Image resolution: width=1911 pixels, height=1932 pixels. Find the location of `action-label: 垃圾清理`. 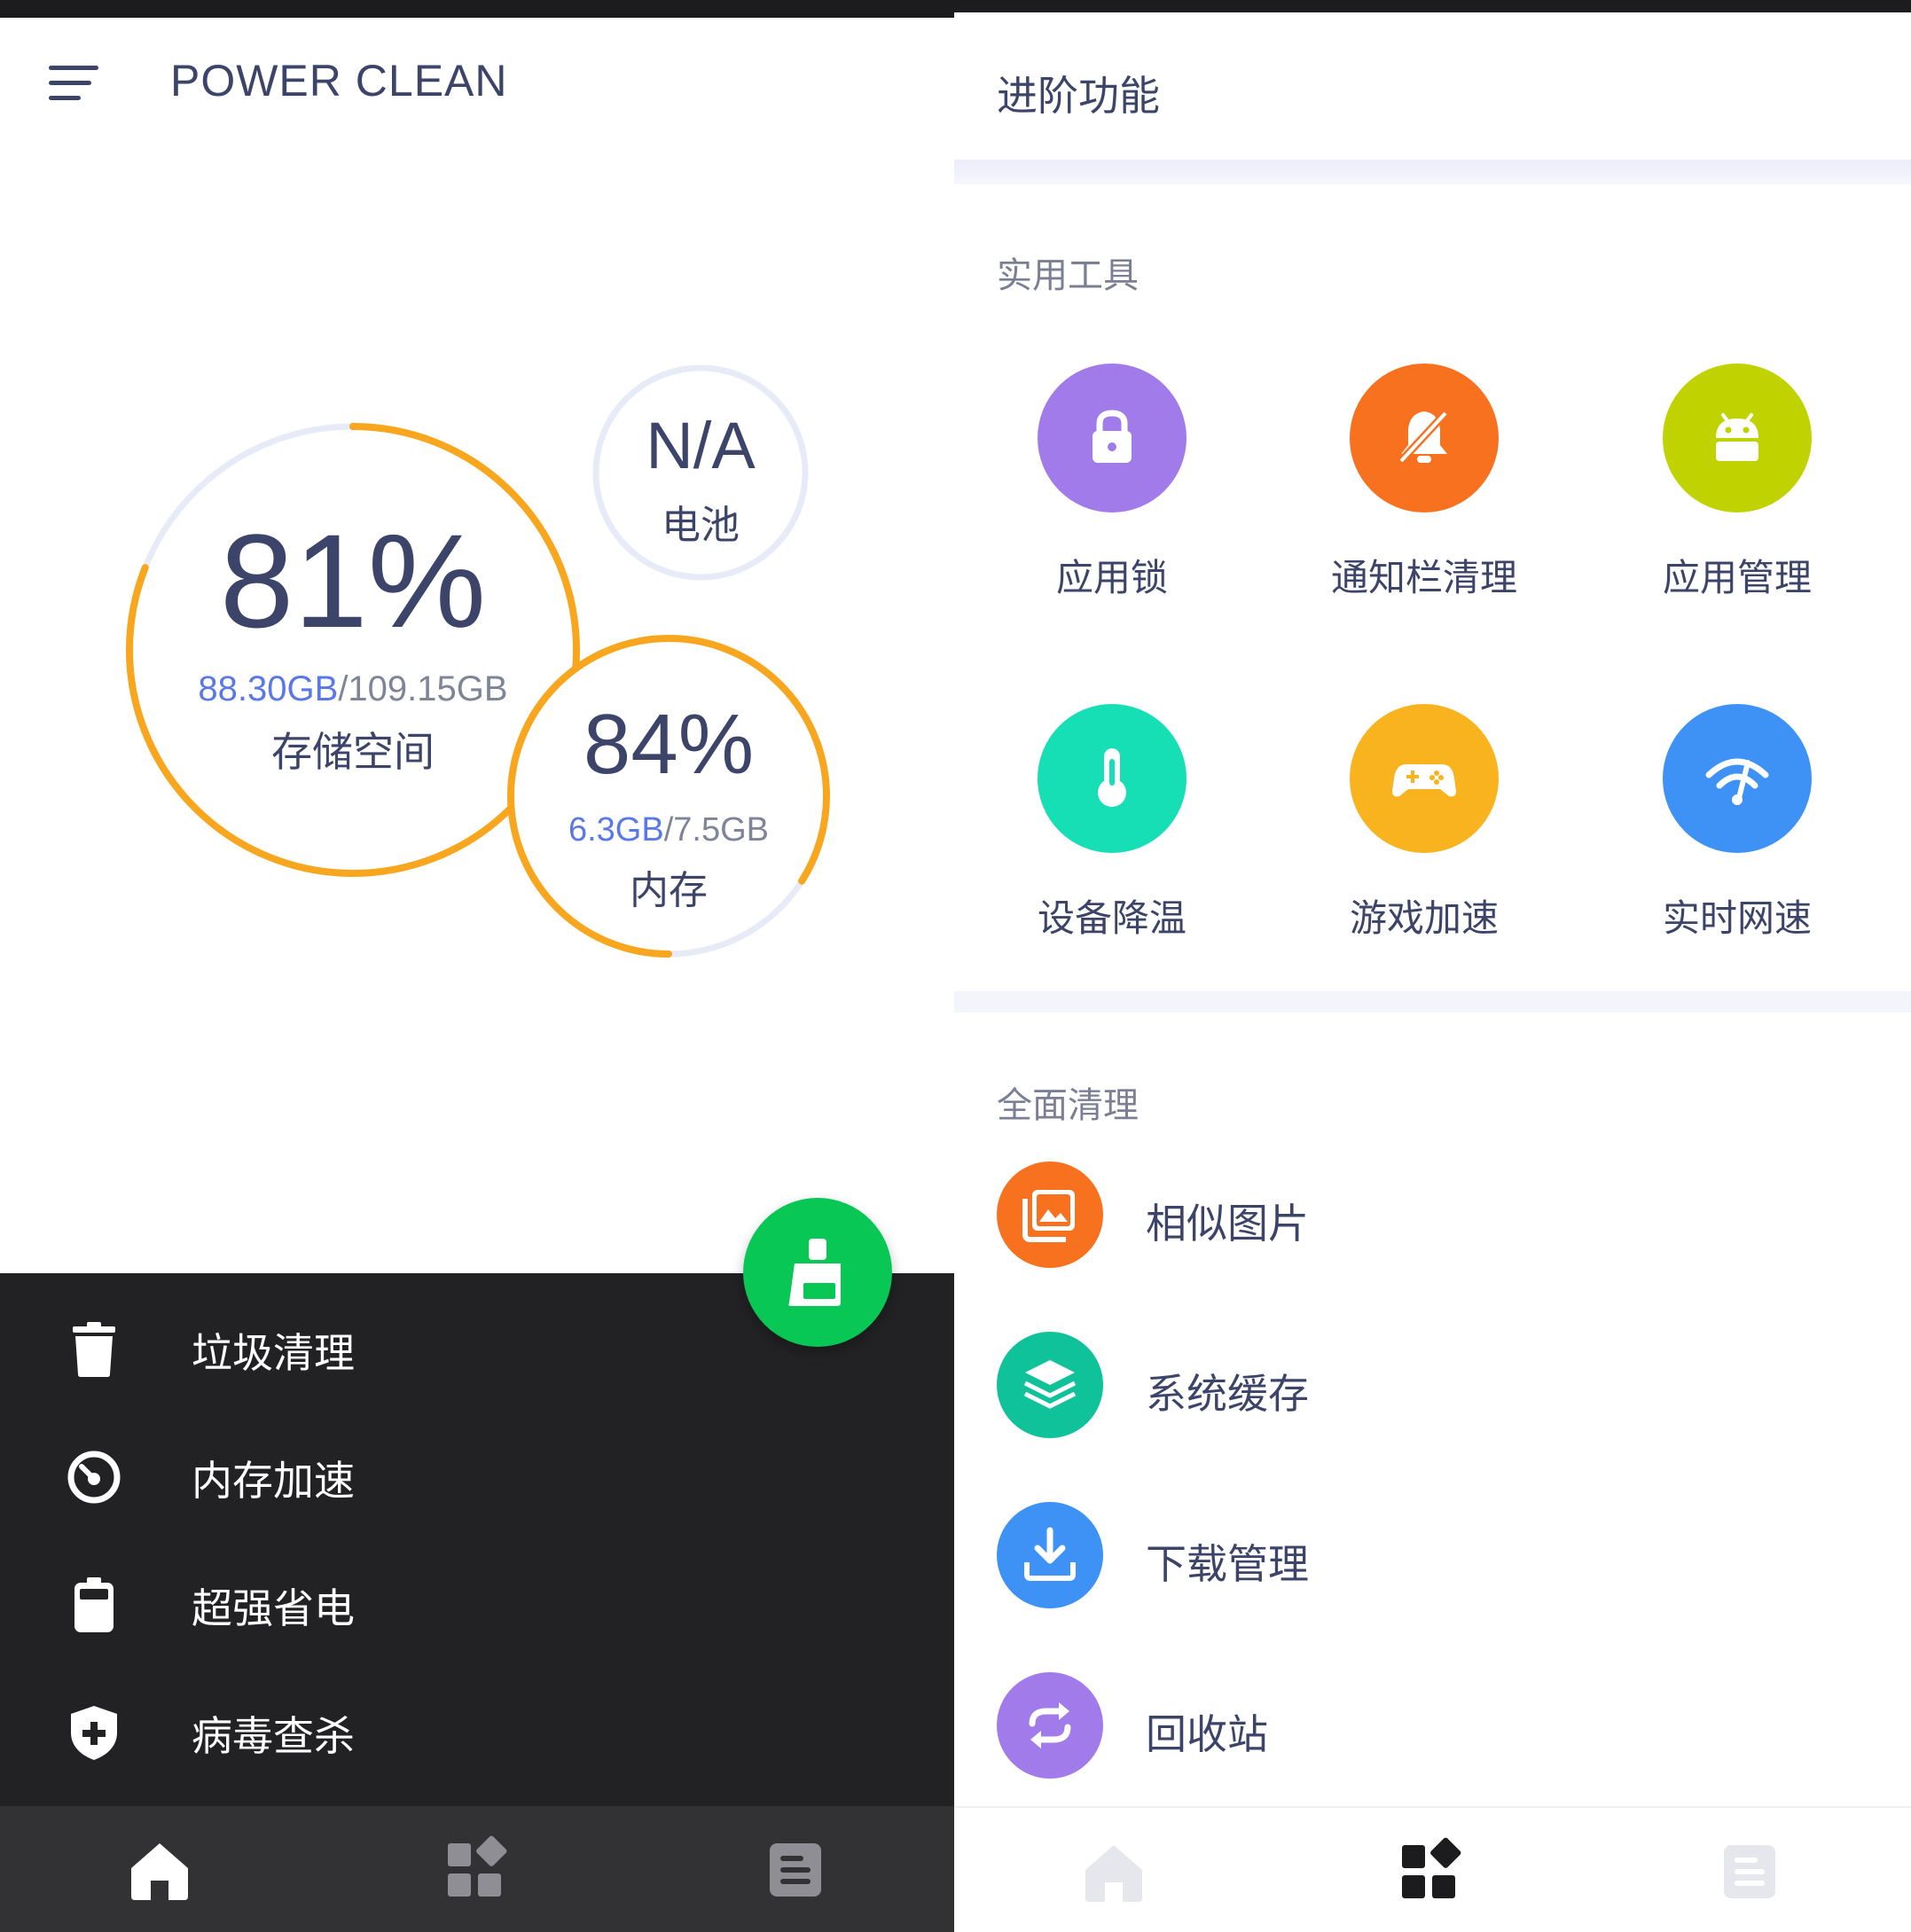

action-label: 垃圾清理 is located at coordinates (273, 1353).